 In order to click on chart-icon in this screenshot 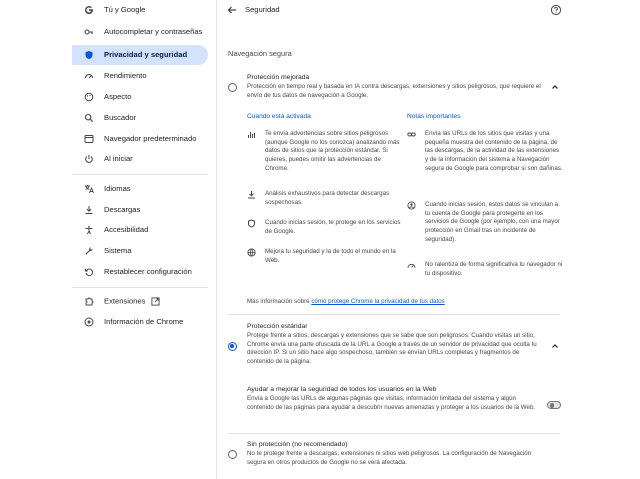, I will do `click(251, 134)`.